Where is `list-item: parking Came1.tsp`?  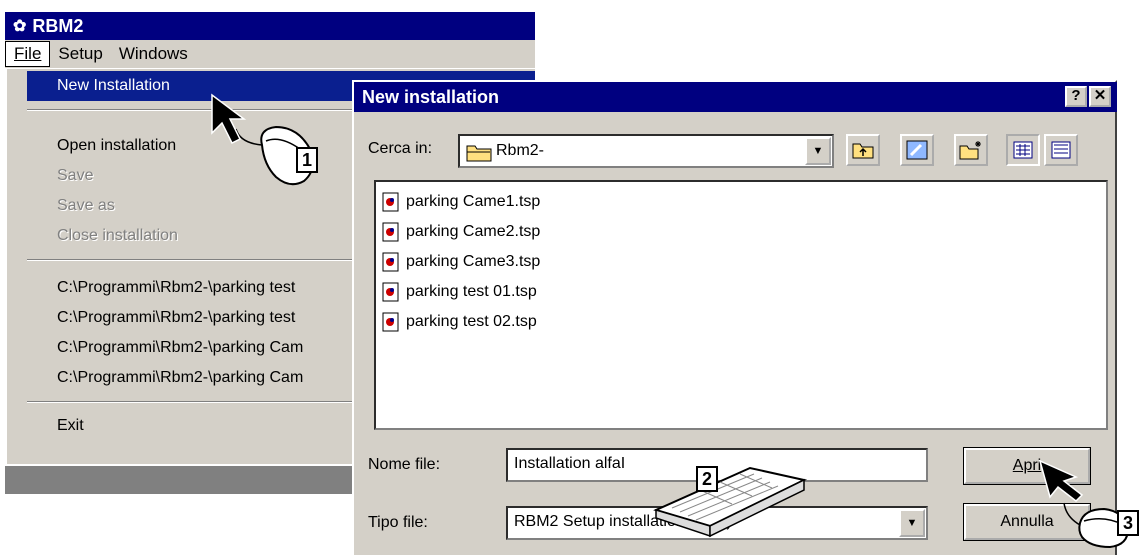 list-item: parking Came1.tsp is located at coordinates (461, 202).